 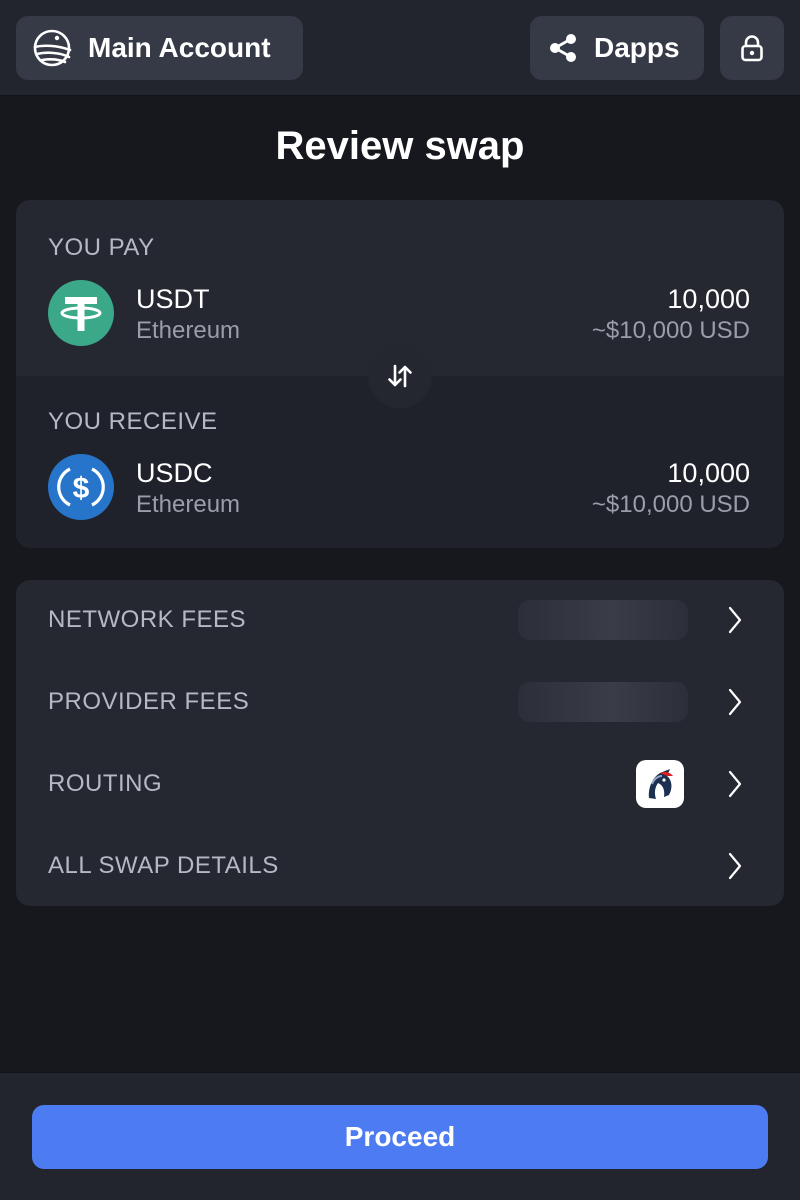 I want to click on network-fees-row: NETWORK FEES, so click(x=400, y=621).